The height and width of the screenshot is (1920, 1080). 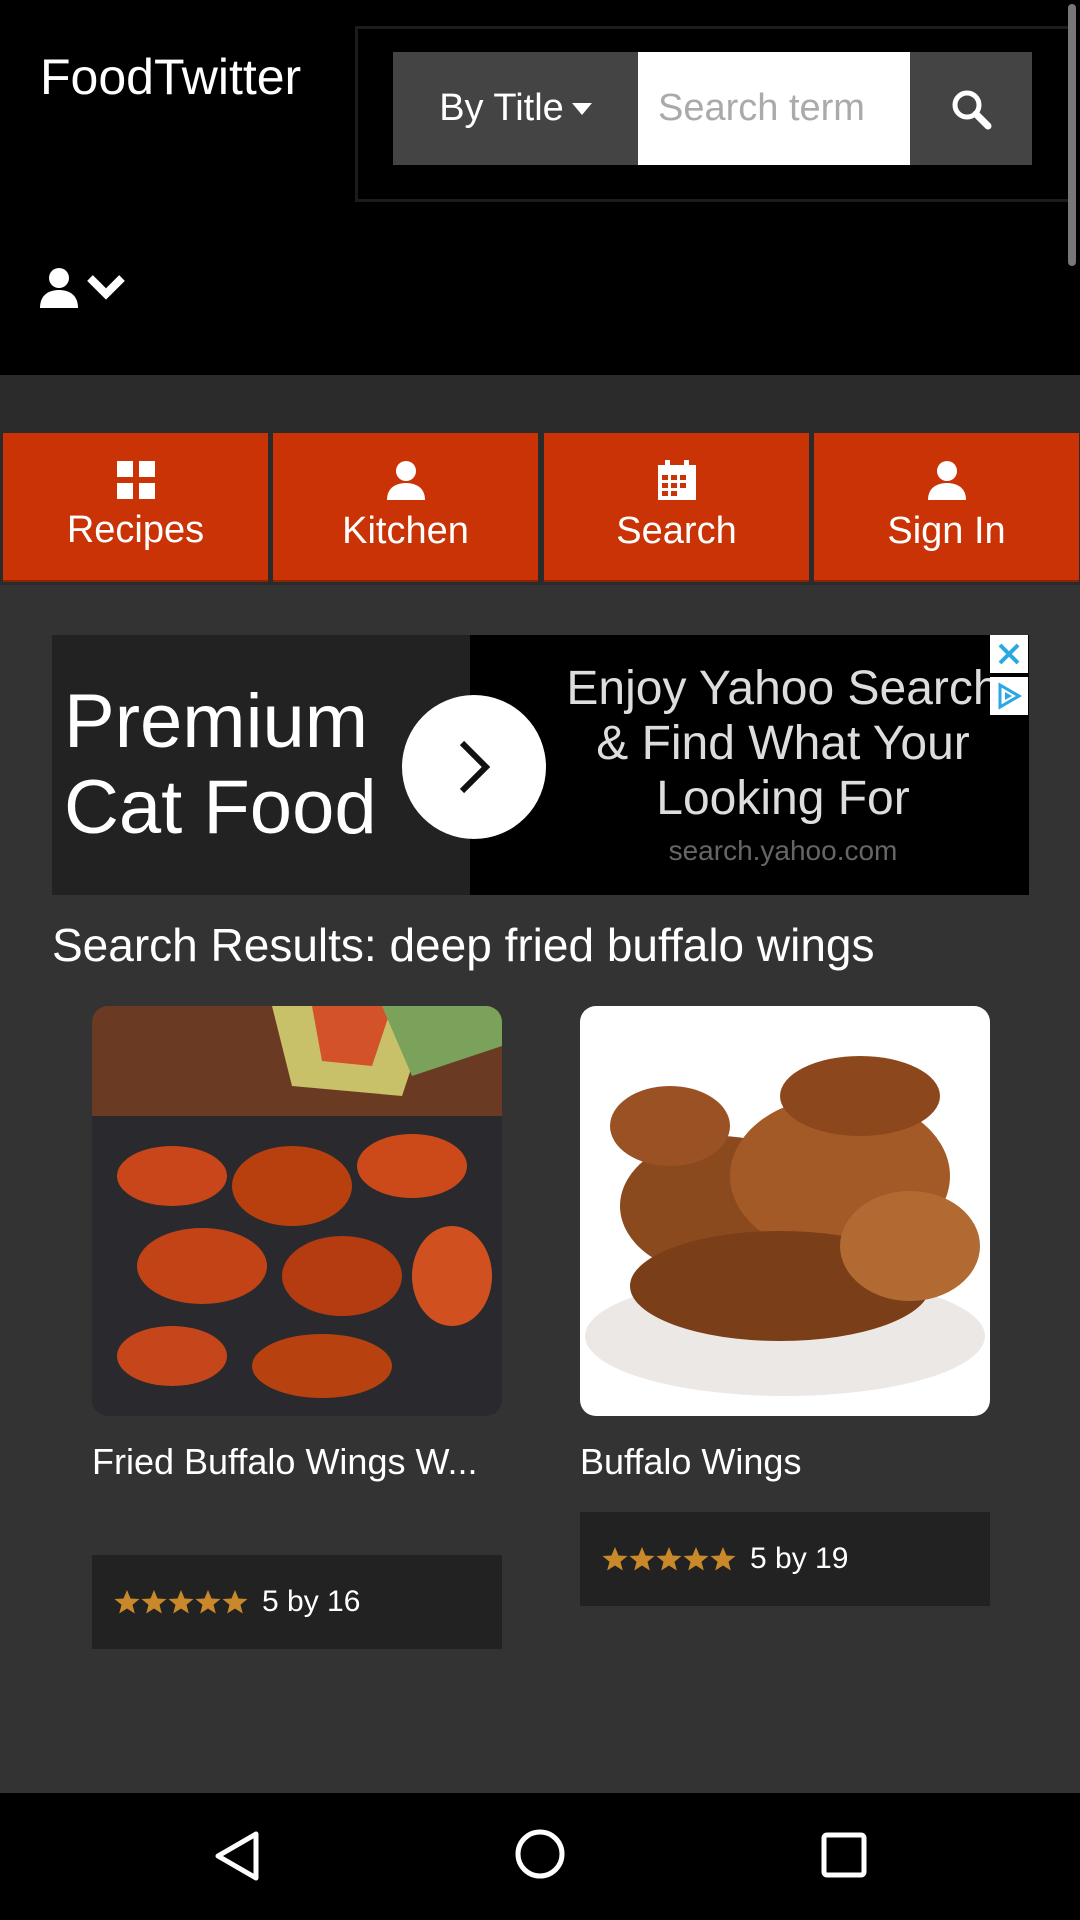 I want to click on nav-recipes: Recipes, so click(x=135, y=507).